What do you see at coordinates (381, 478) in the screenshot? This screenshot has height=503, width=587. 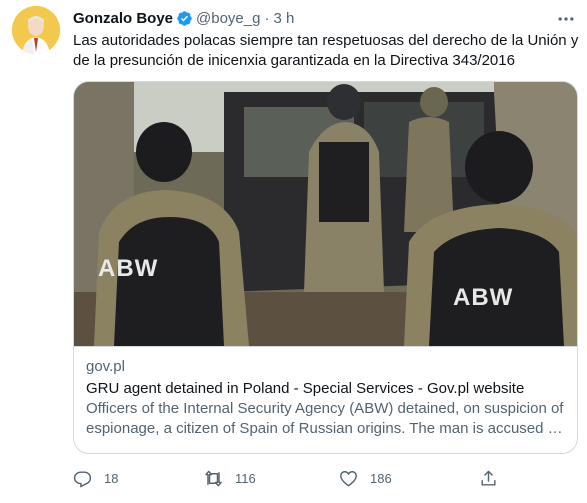 I see `like-count: 186` at bounding box center [381, 478].